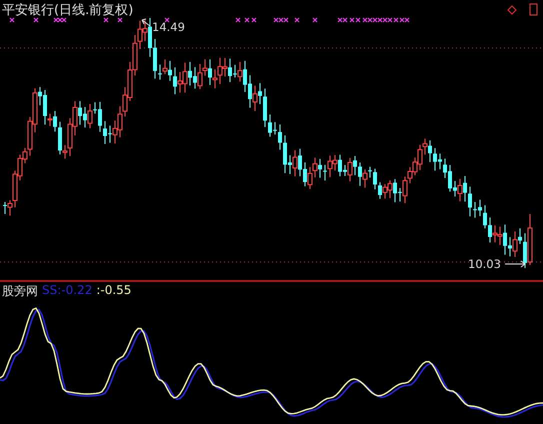 This screenshot has width=543, height=424. Describe the element at coordinates (67, 291) in the screenshot. I see `indicator-value: SS:-0.22` at that location.